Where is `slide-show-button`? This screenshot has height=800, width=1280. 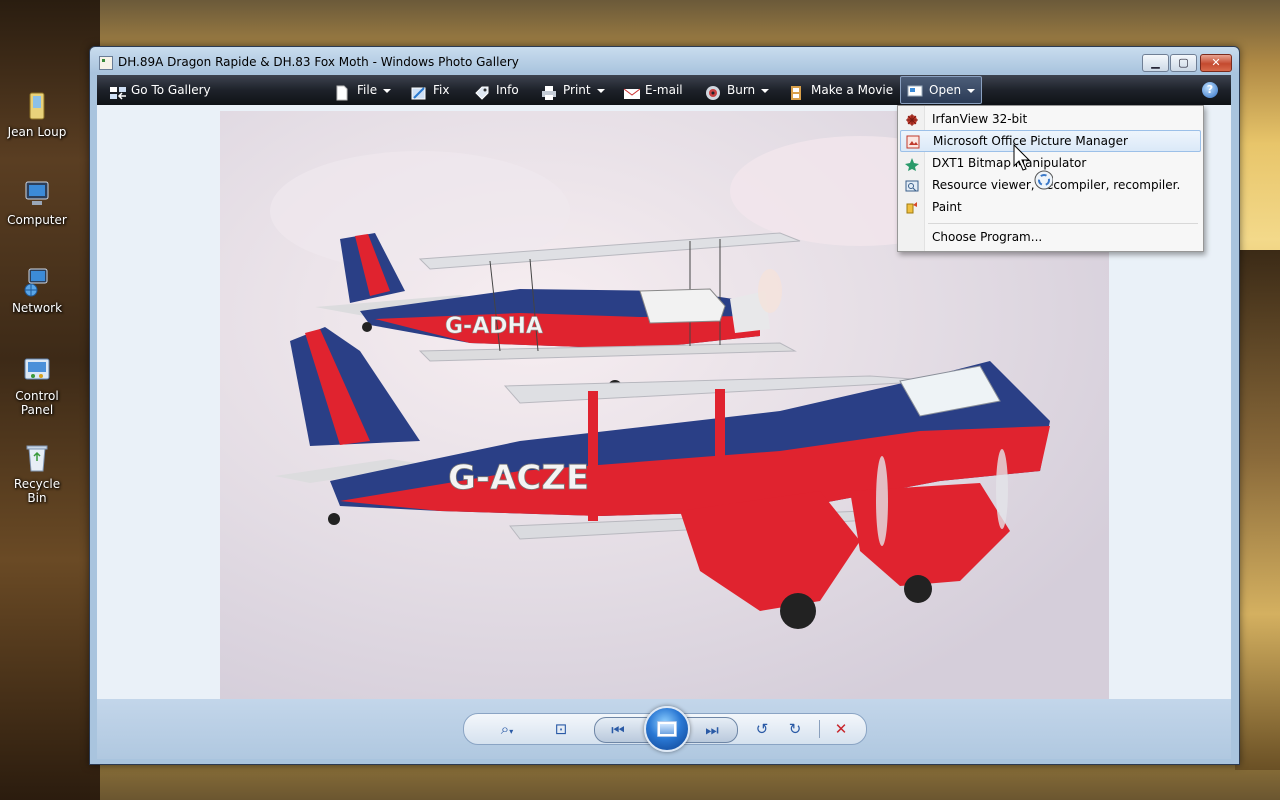 slide-show-button is located at coordinates (667, 729).